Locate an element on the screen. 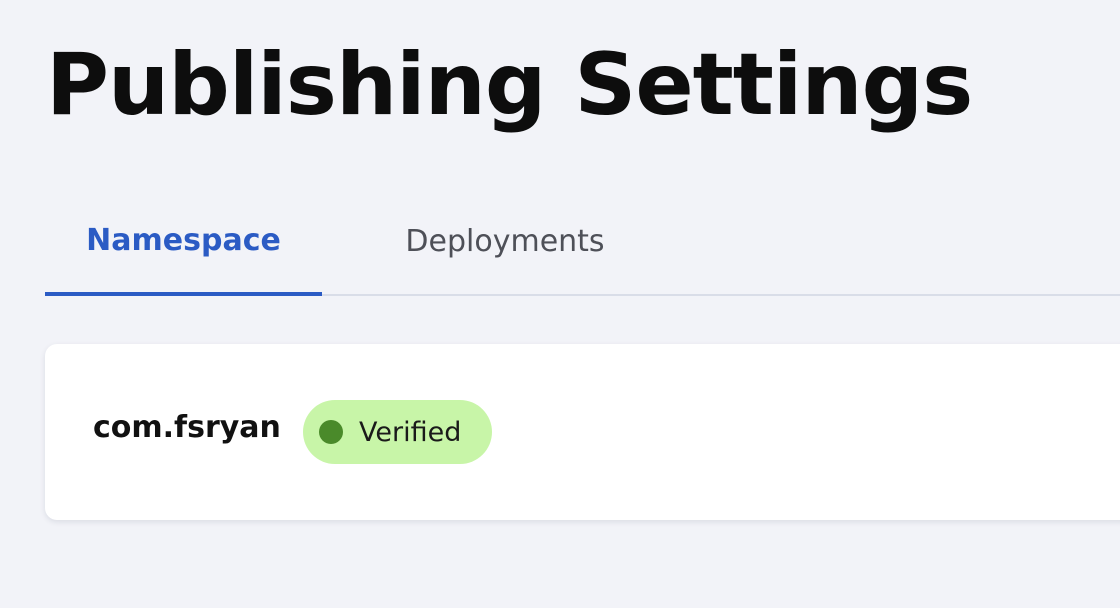 This screenshot has width=1120, height=608. tab-namespace: Namespace is located at coordinates (183, 242).